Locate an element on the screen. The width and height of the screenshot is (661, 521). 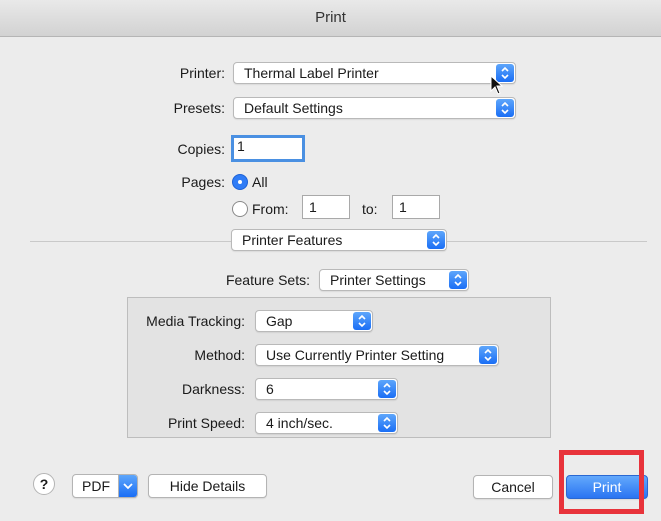
window-titlebar: Print is located at coordinates (330, 18).